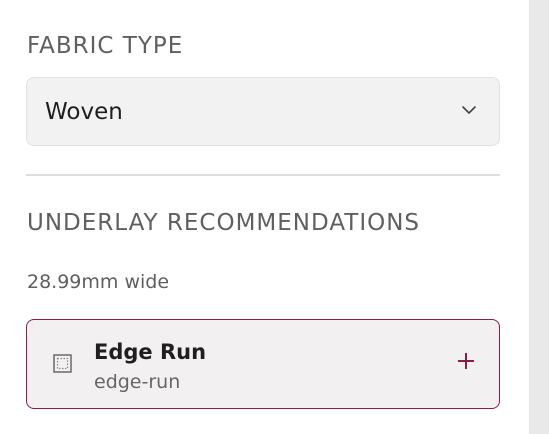 The width and height of the screenshot is (549, 434). What do you see at coordinates (224, 223) in the screenshot?
I see `underlay-recommendations-heading: UNDERLAY RECOMMENDATIONS` at bounding box center [224, 223].